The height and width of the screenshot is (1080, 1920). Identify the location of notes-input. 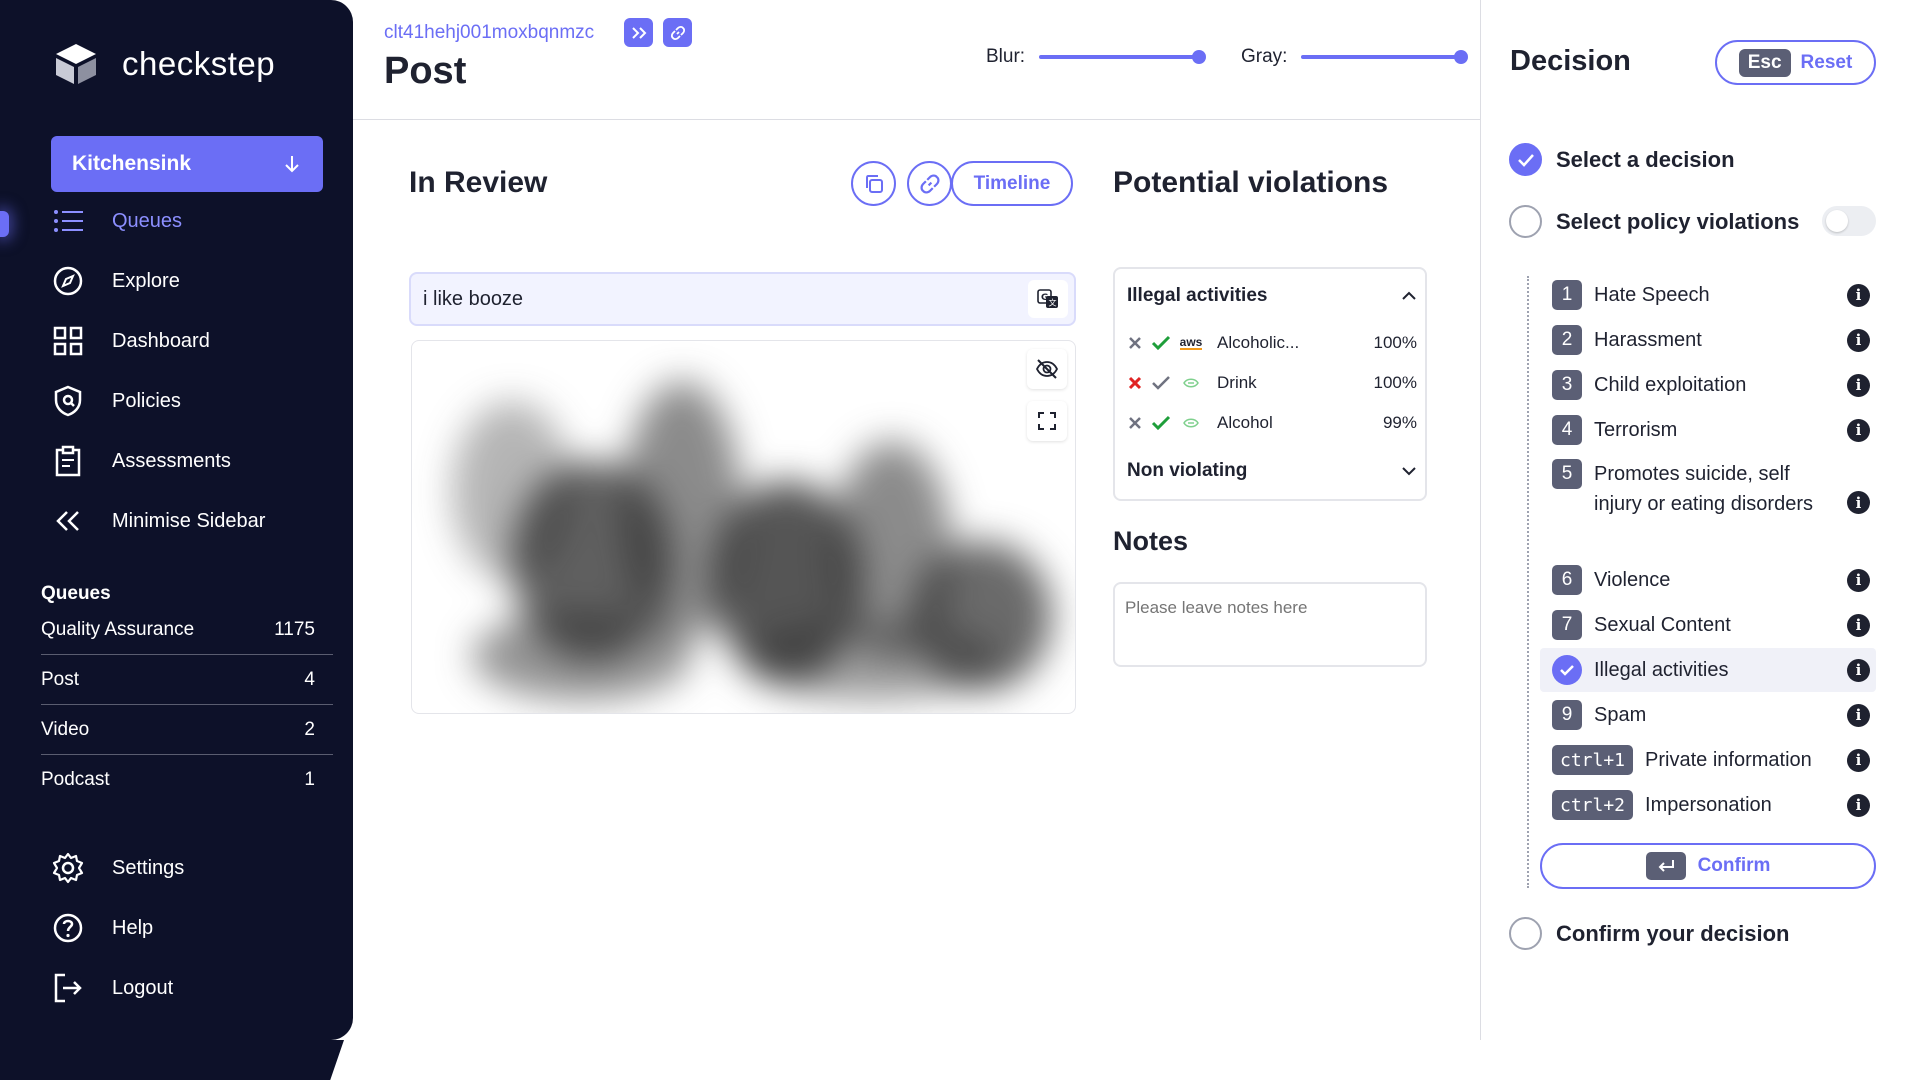
(1270, 624).